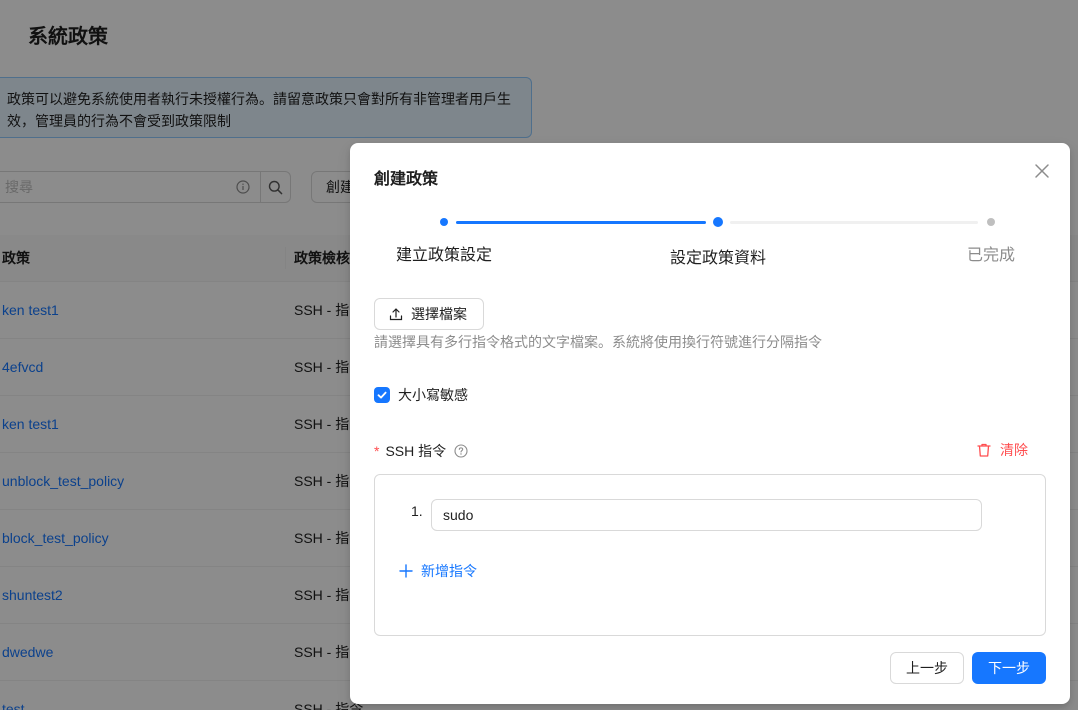 This screenshot has height=710, width=1078. I want to click on previous-step-button: 上一步, so click(927, 668).